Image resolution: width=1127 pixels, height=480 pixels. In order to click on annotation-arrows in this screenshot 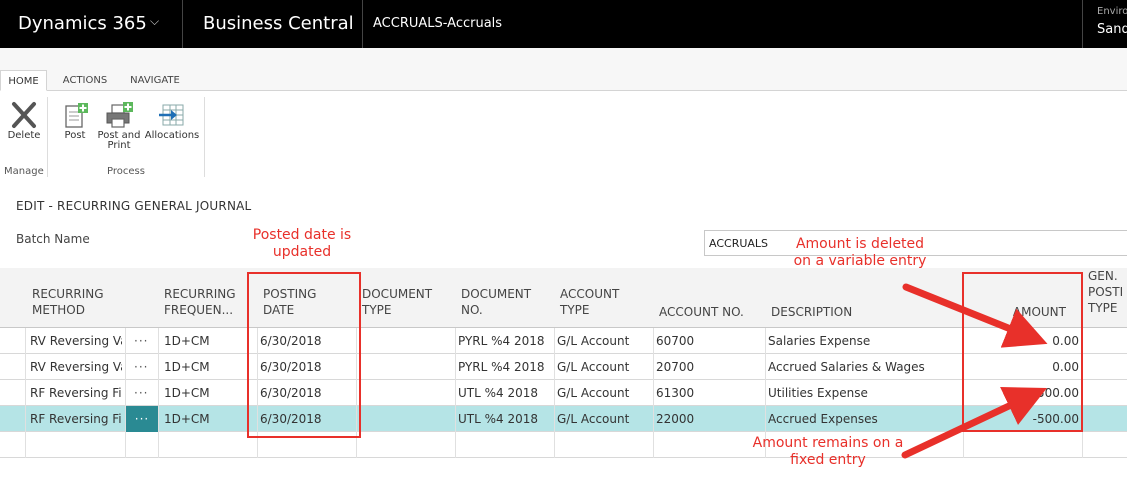, I will do `click(974, 371)`.